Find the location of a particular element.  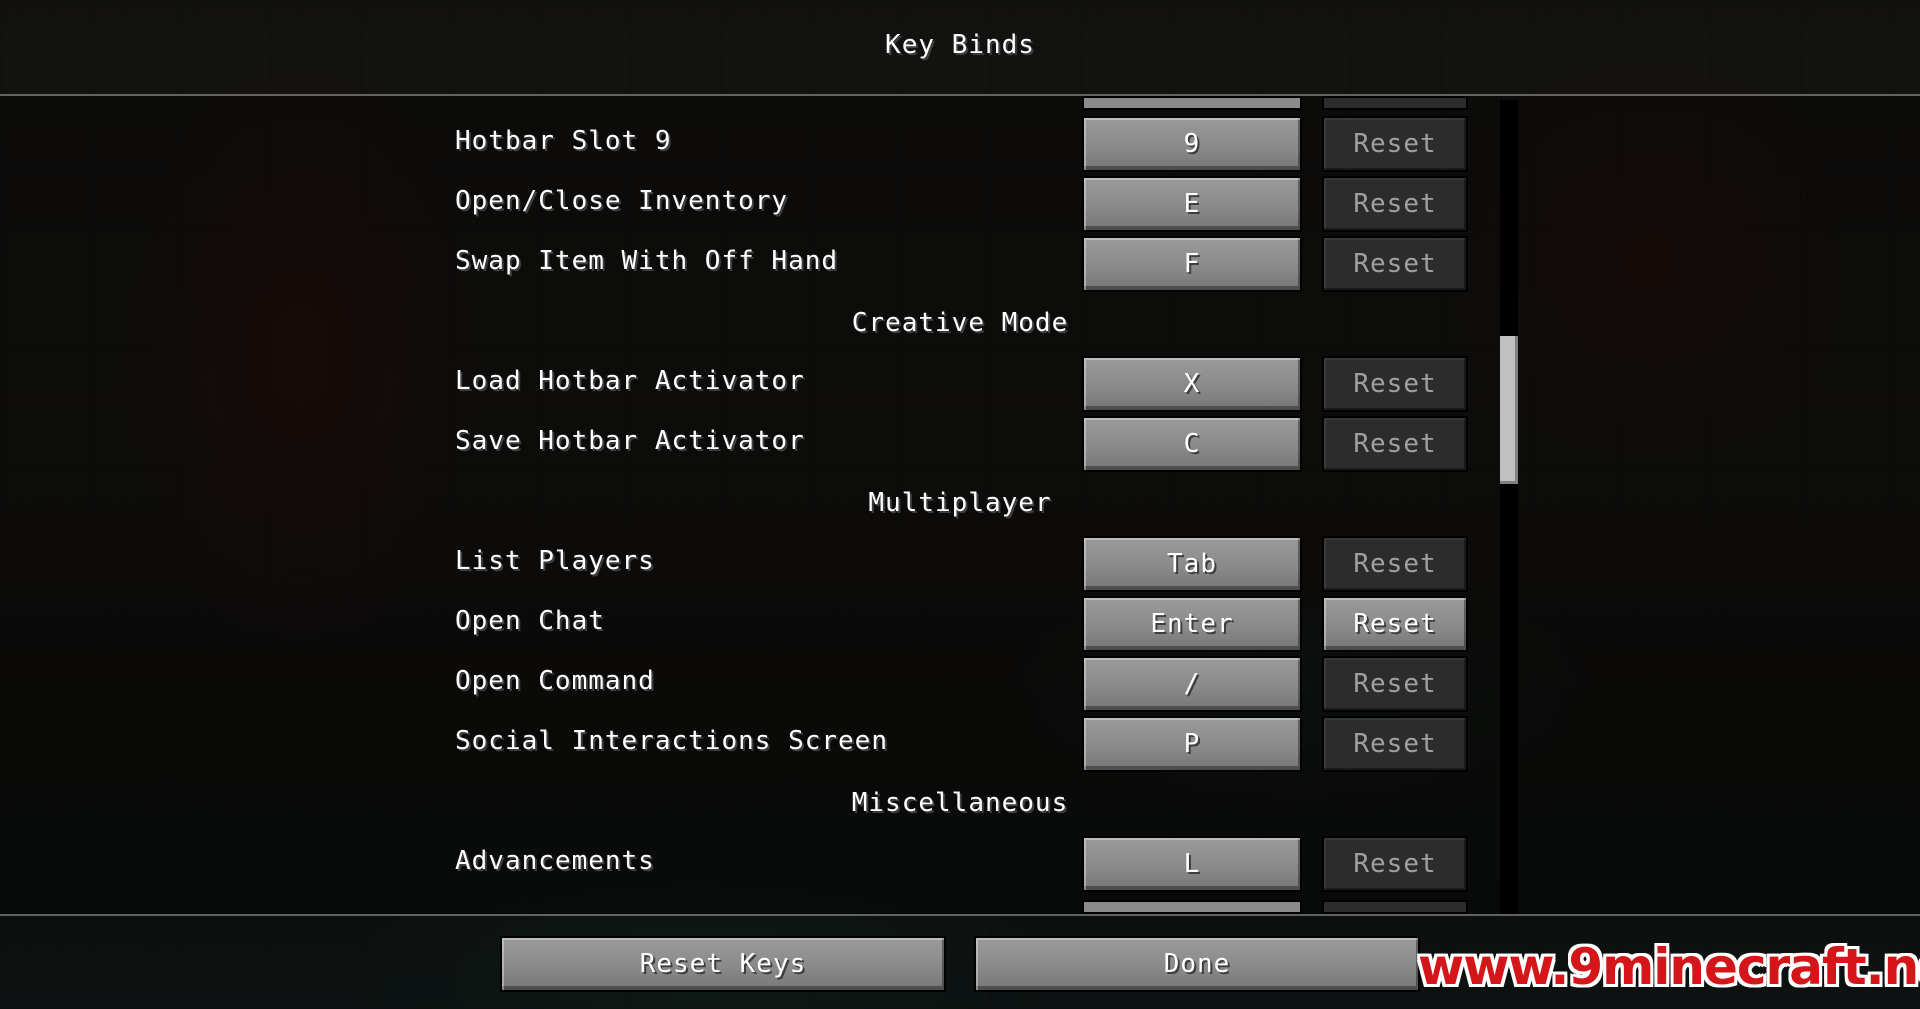

binding-label: Hotbar Slot 9 is located at coordinates (563, 141).